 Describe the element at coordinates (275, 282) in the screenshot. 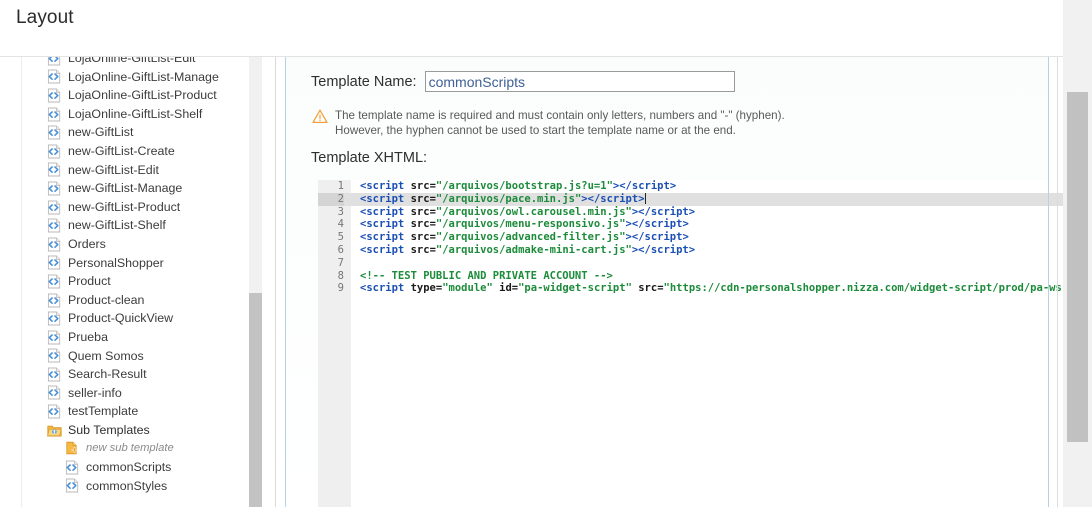

I see `panel-divider-gray` at that location.